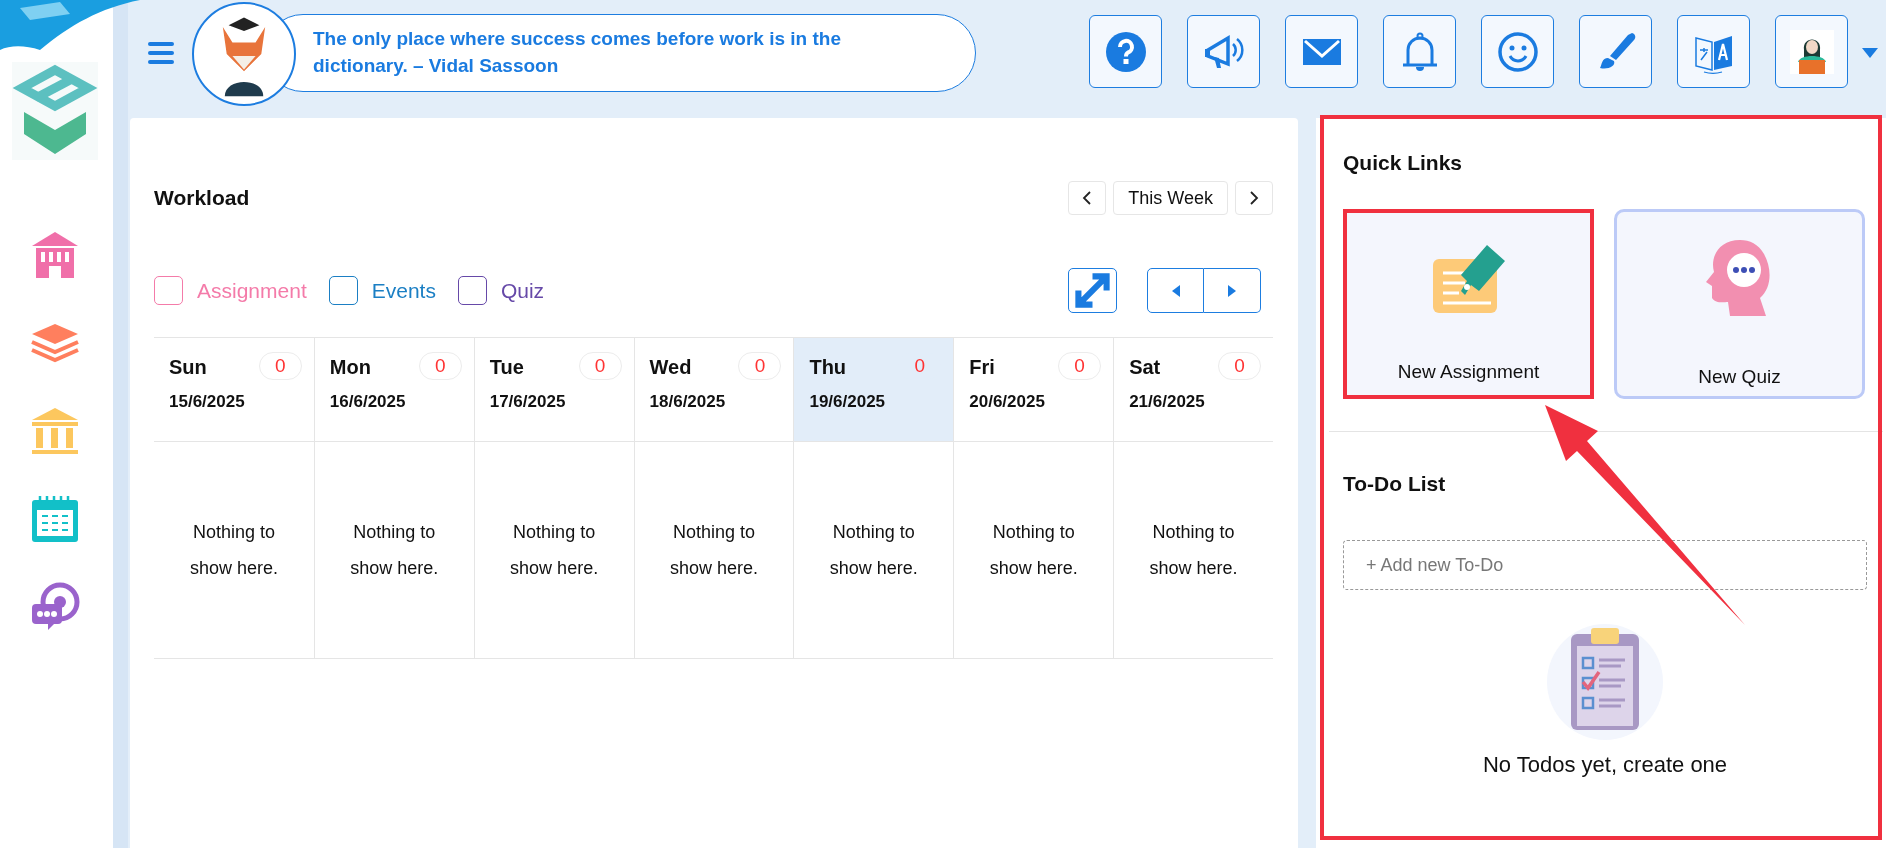  What do you see at coordinates (848, 402) in the screenshot?
I see `day-date: 19/6/2025` at bounding box center [848, 402].